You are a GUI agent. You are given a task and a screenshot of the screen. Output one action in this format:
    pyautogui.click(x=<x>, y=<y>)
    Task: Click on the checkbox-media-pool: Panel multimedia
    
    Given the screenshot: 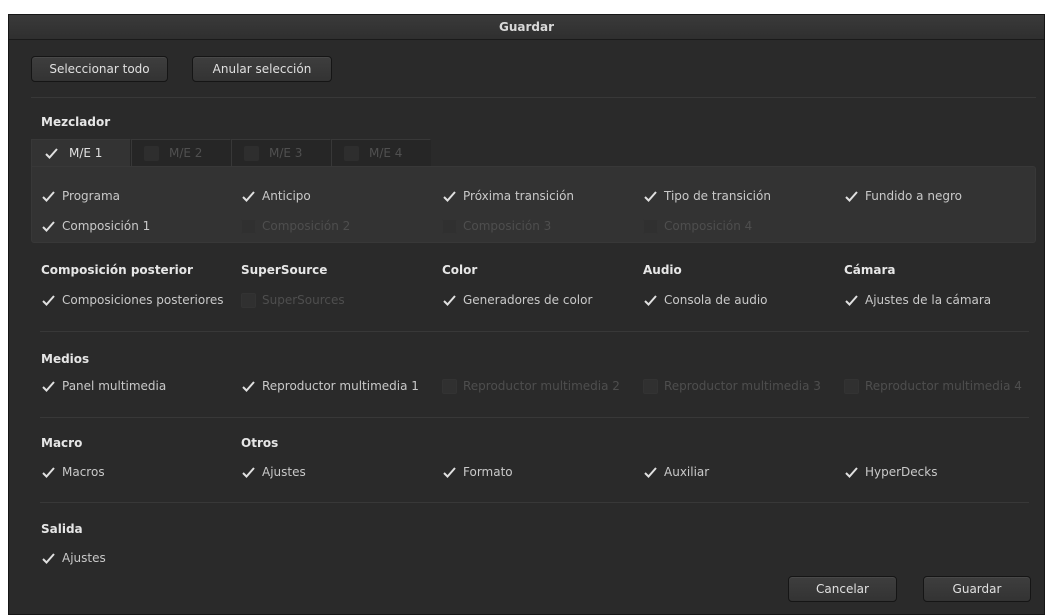 What is the action you would take?
    pyautogui.click(x=103, y=386)
    